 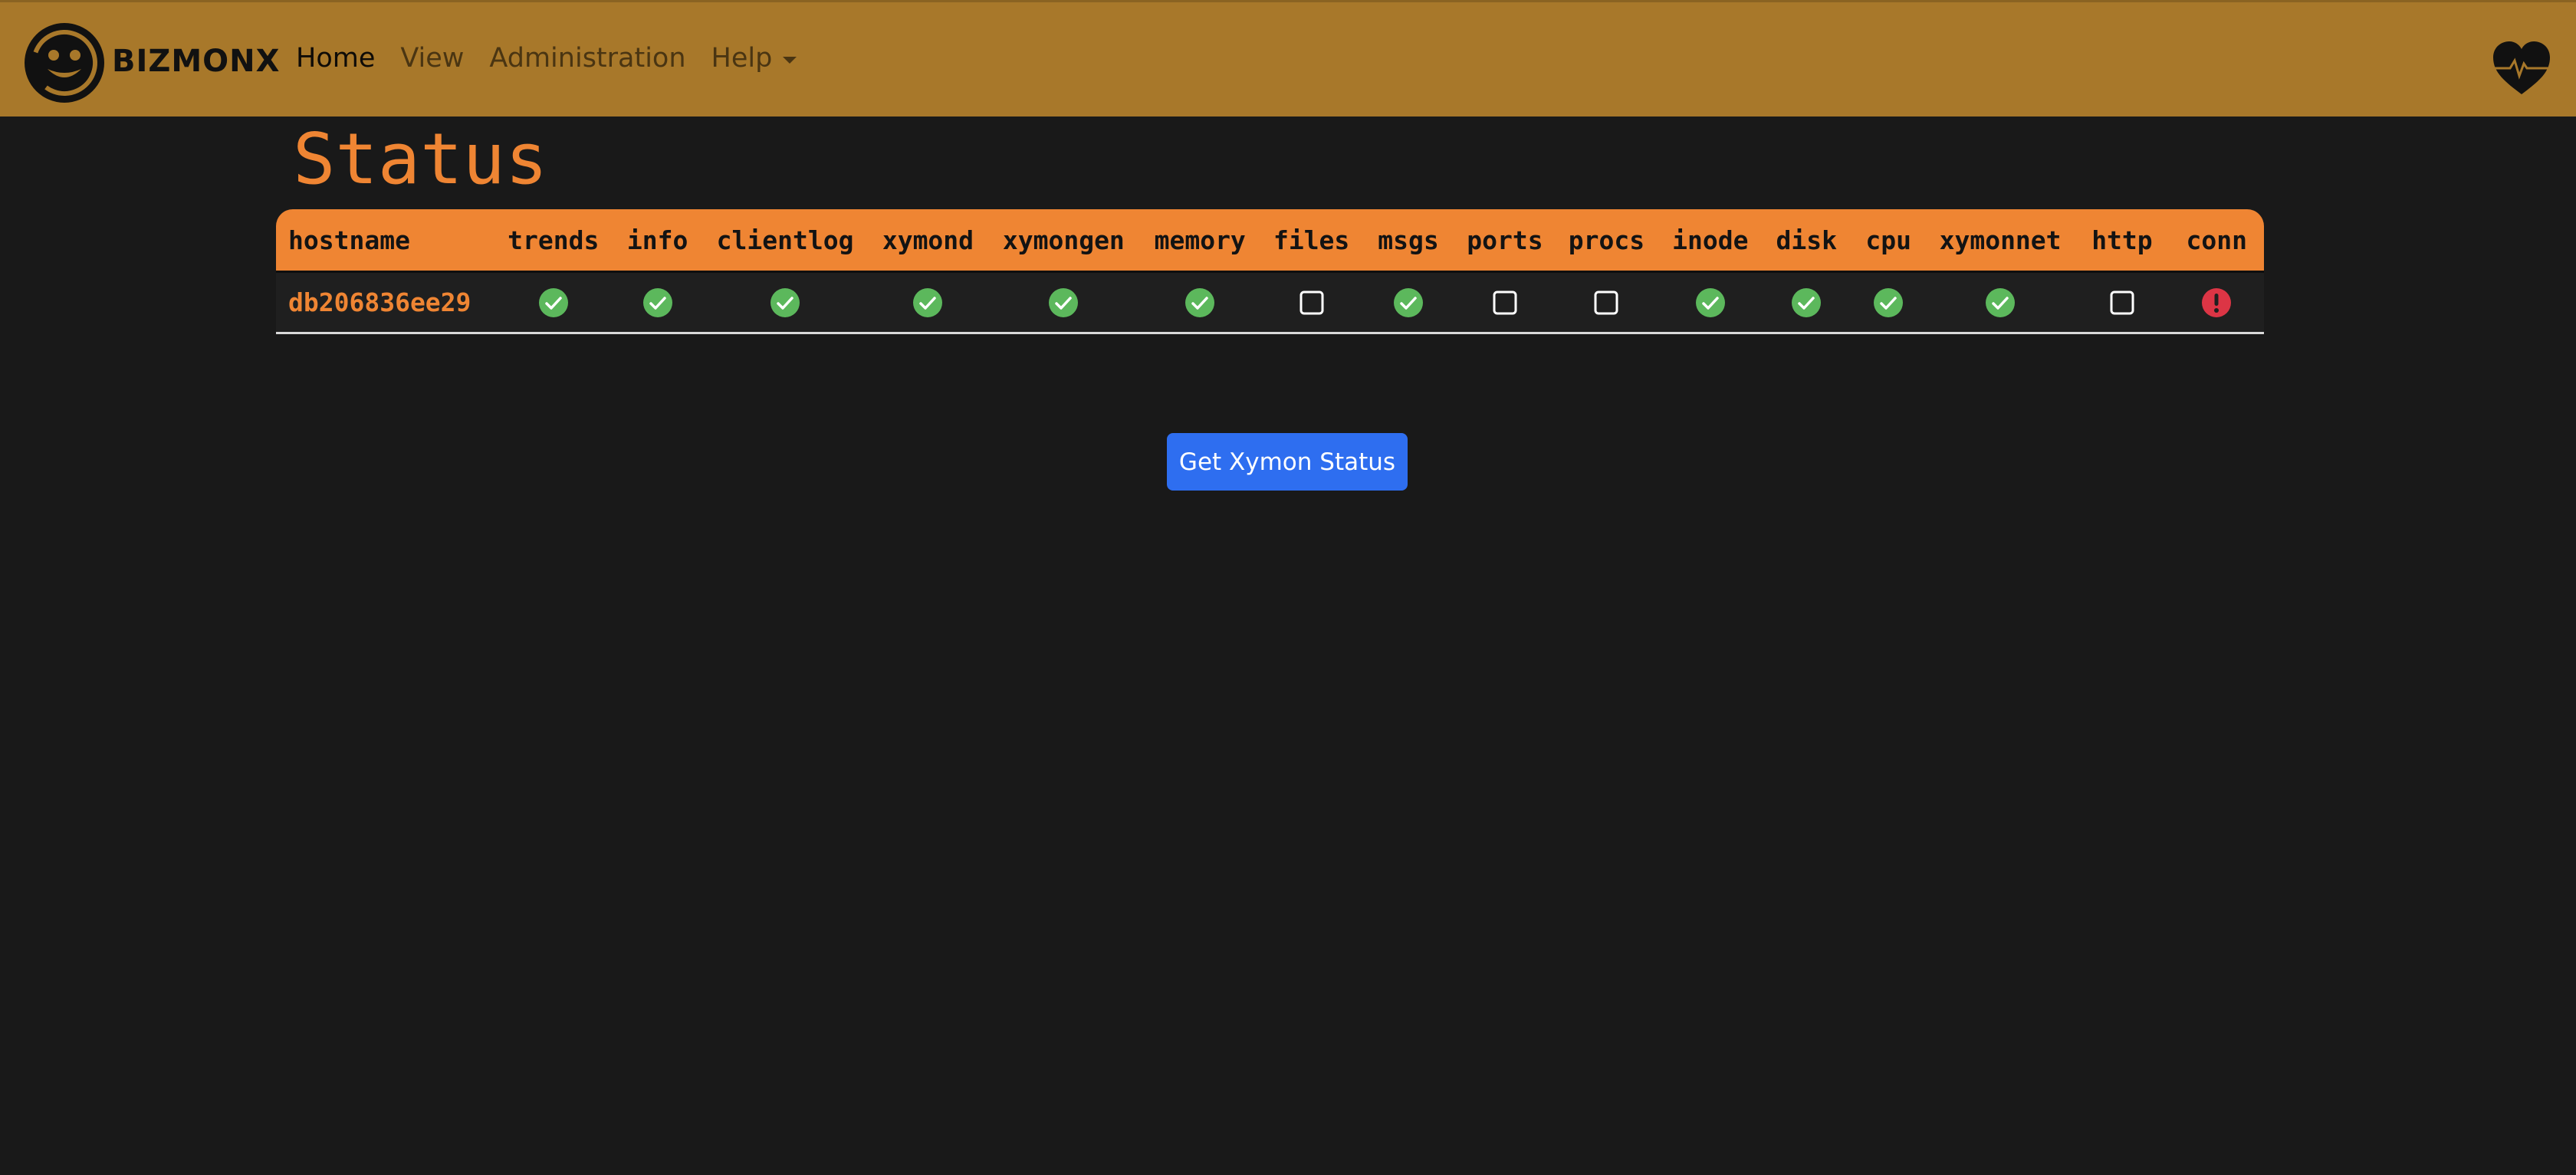 What do you see at coordinates (1606, 241) in the screenshot?
I see `column-header-procs: procs` at bounding box center [1606, 241].